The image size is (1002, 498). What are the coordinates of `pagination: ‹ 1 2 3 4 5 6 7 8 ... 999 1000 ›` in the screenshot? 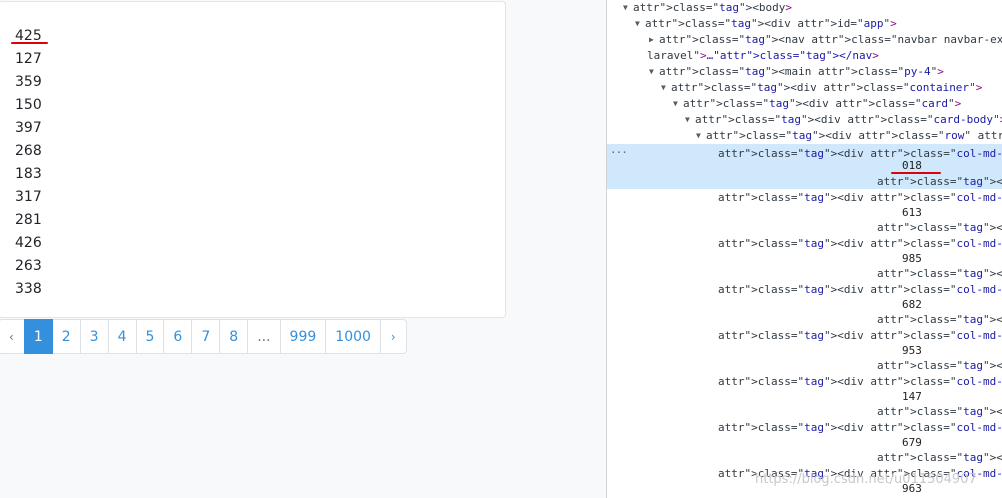 It's located at (203, 336).